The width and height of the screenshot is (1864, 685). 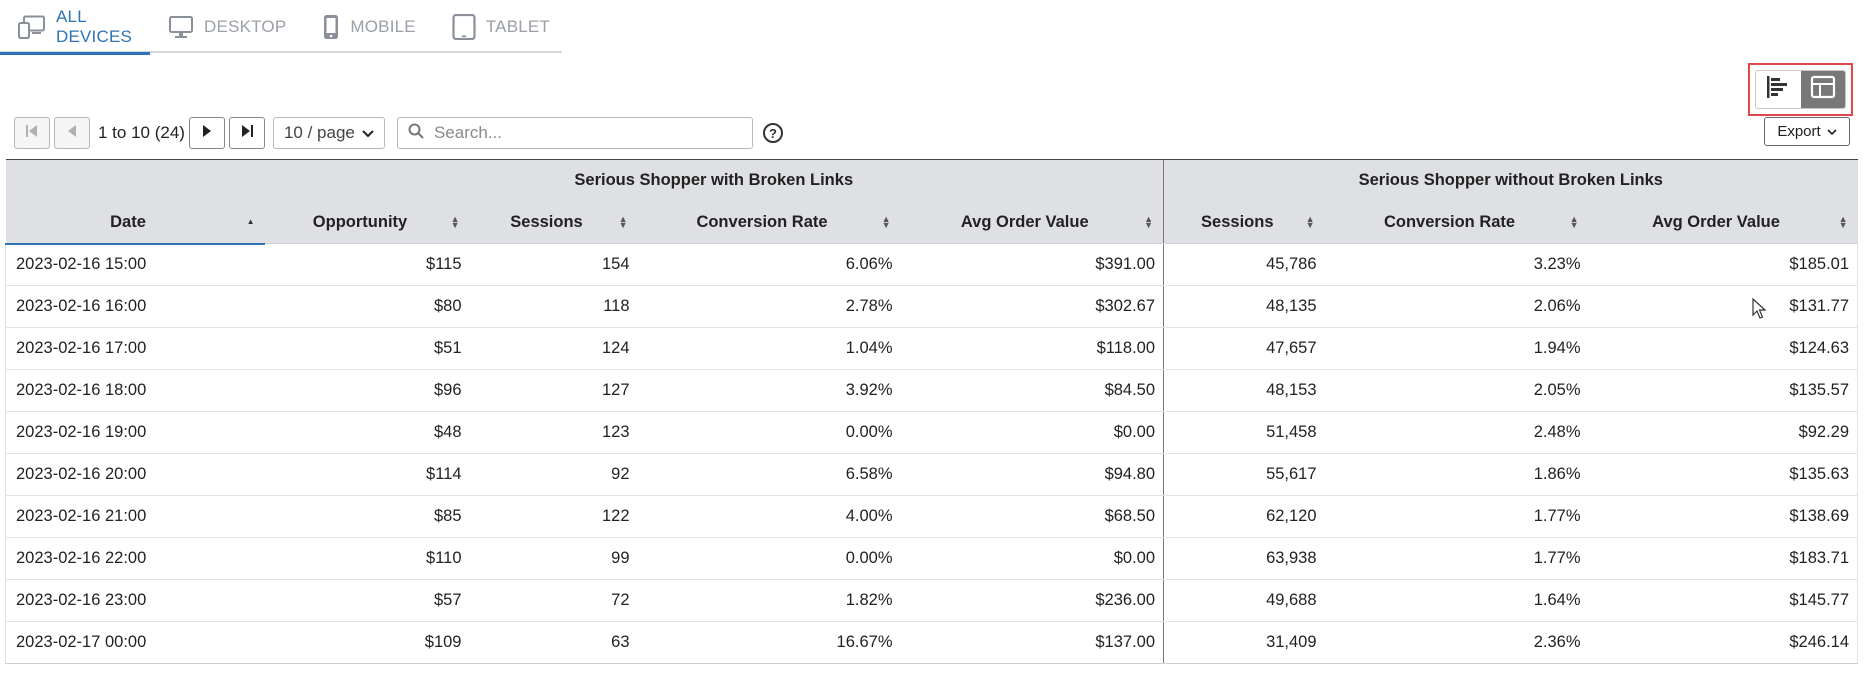 I want to click on table-cell: $124.63, so click(x=1723, y=348).